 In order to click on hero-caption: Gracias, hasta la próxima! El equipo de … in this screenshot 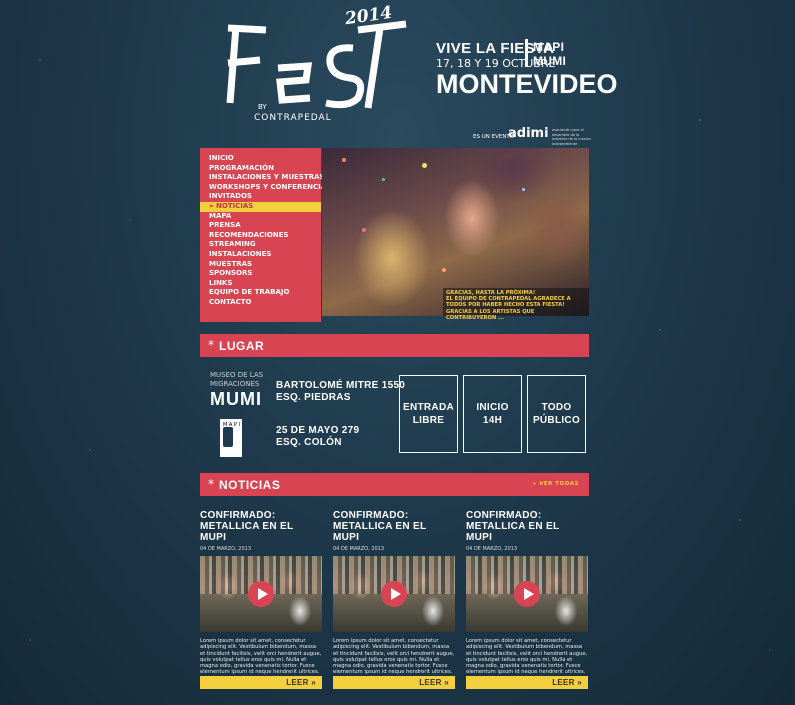, I will do `click(516, 304)`.